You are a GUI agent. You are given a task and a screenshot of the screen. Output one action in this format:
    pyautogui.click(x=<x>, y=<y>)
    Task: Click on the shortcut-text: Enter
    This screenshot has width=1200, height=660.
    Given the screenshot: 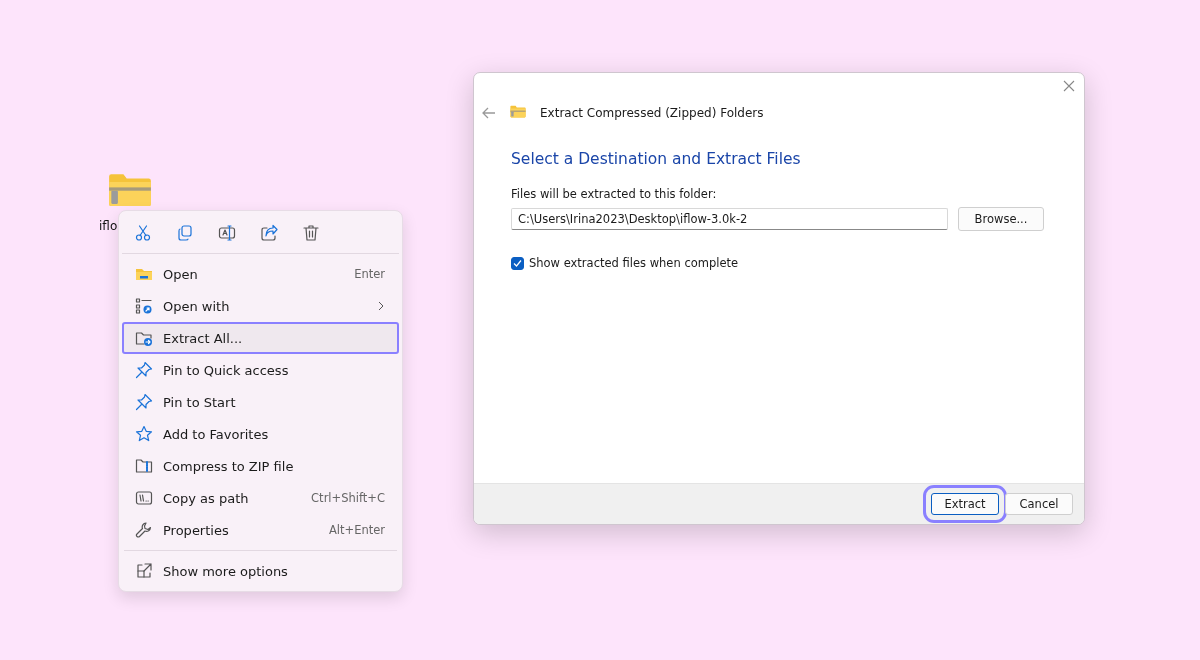 What is the action you would take?
    pyautogui.click(x=369, y=274)
    